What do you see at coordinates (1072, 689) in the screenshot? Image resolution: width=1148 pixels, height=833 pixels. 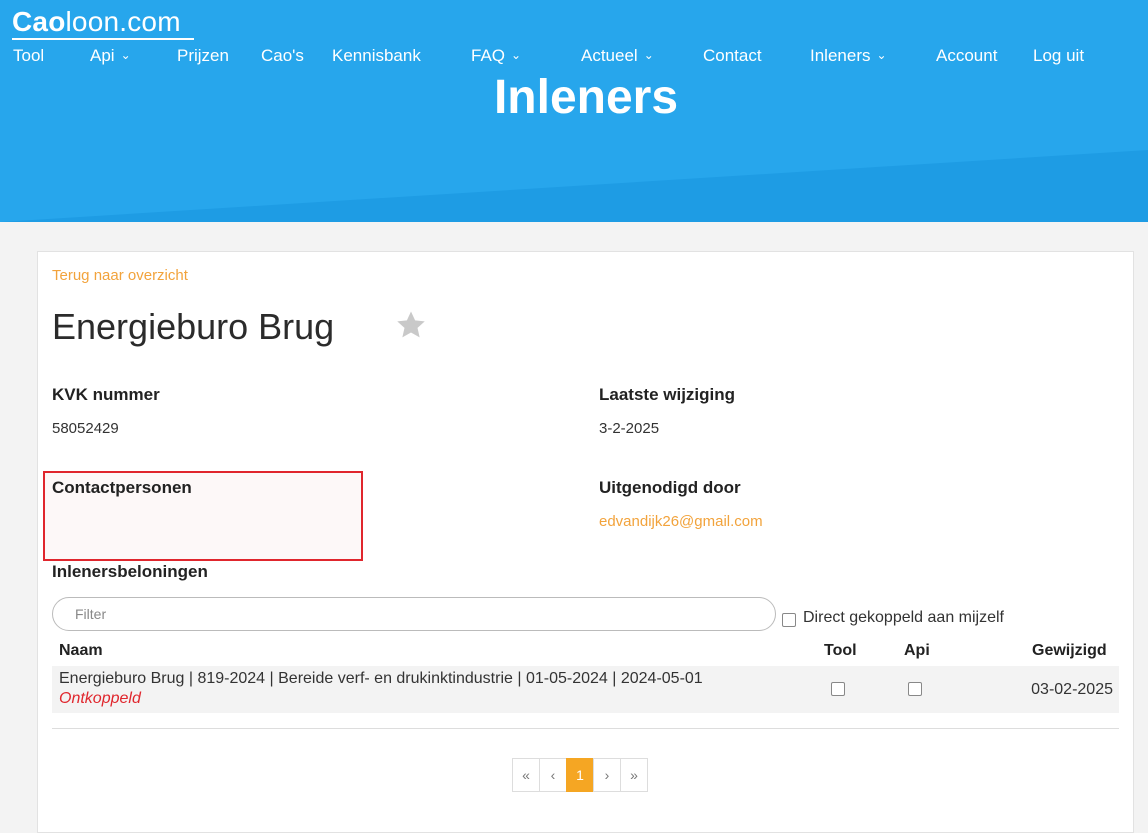 I see `row-changed-date: 03-02-2025` at bounding box center [1072, 689].